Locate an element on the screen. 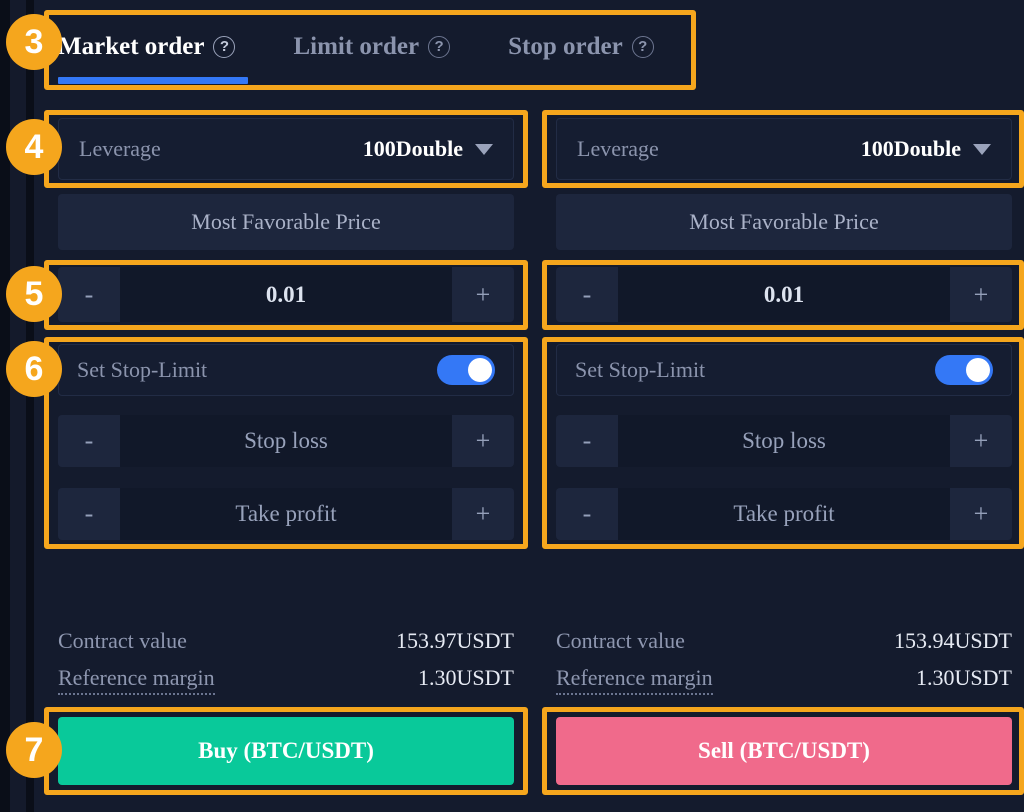 The image size is (1024, 812). sell-stop-limit-label: Set Stop-Limit is located at coordinates (640, 369).